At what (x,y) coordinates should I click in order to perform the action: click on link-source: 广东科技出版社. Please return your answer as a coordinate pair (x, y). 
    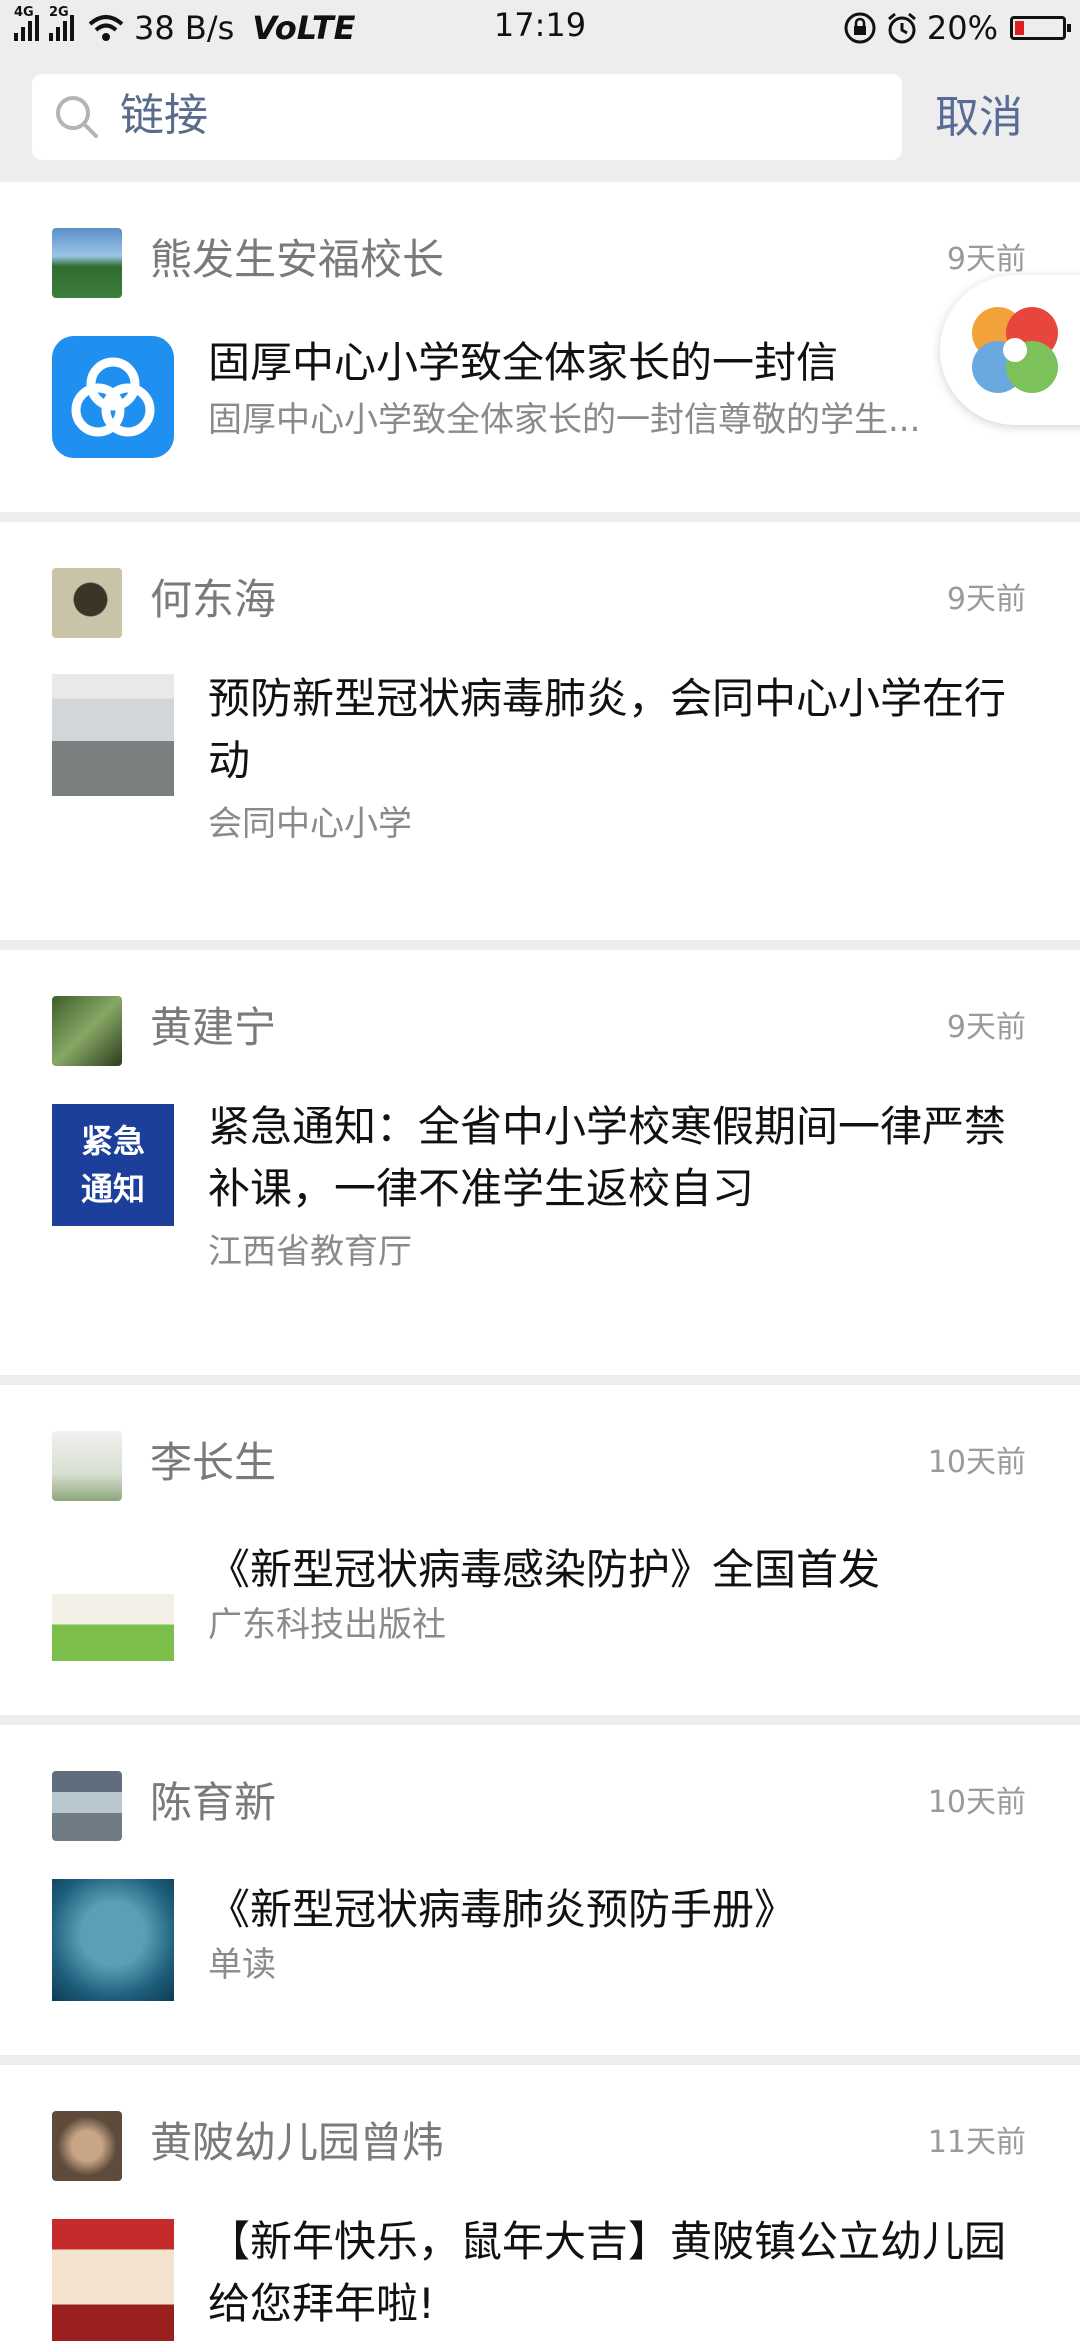
    Looking at the image, I should click on (327, 1625).